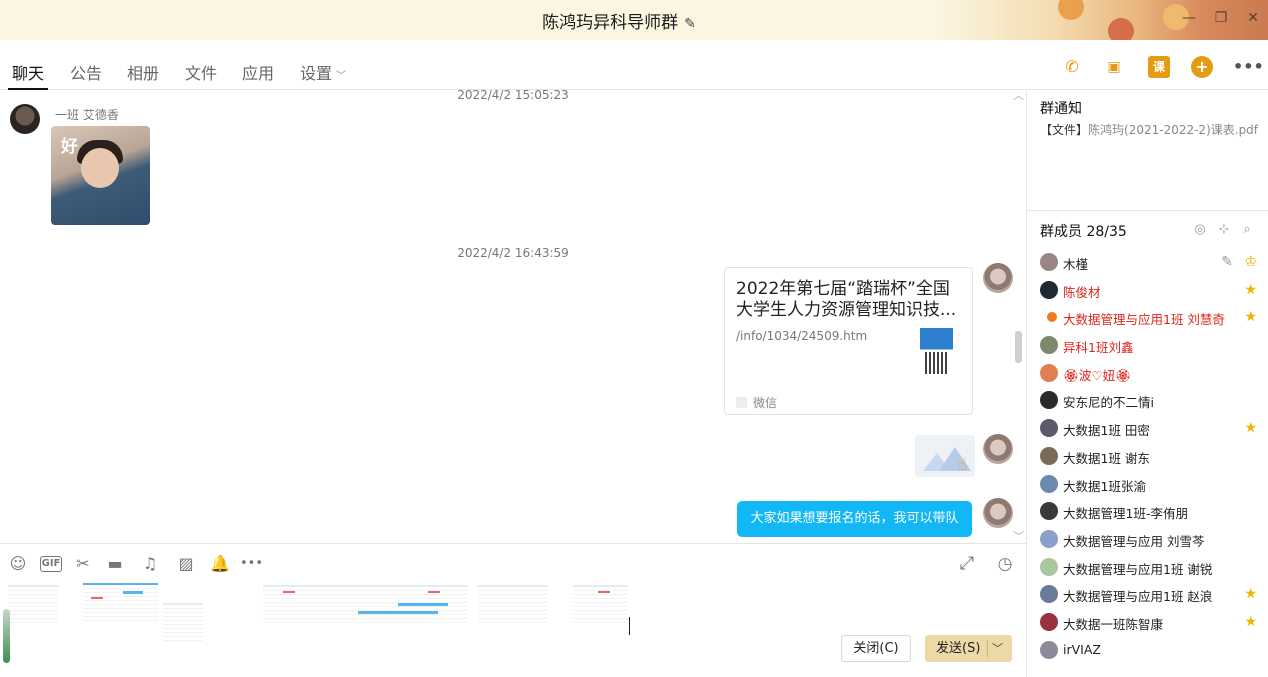  I want to click on member-row: 大数据管理与应用1班 谢锐, so click(1147, 567).